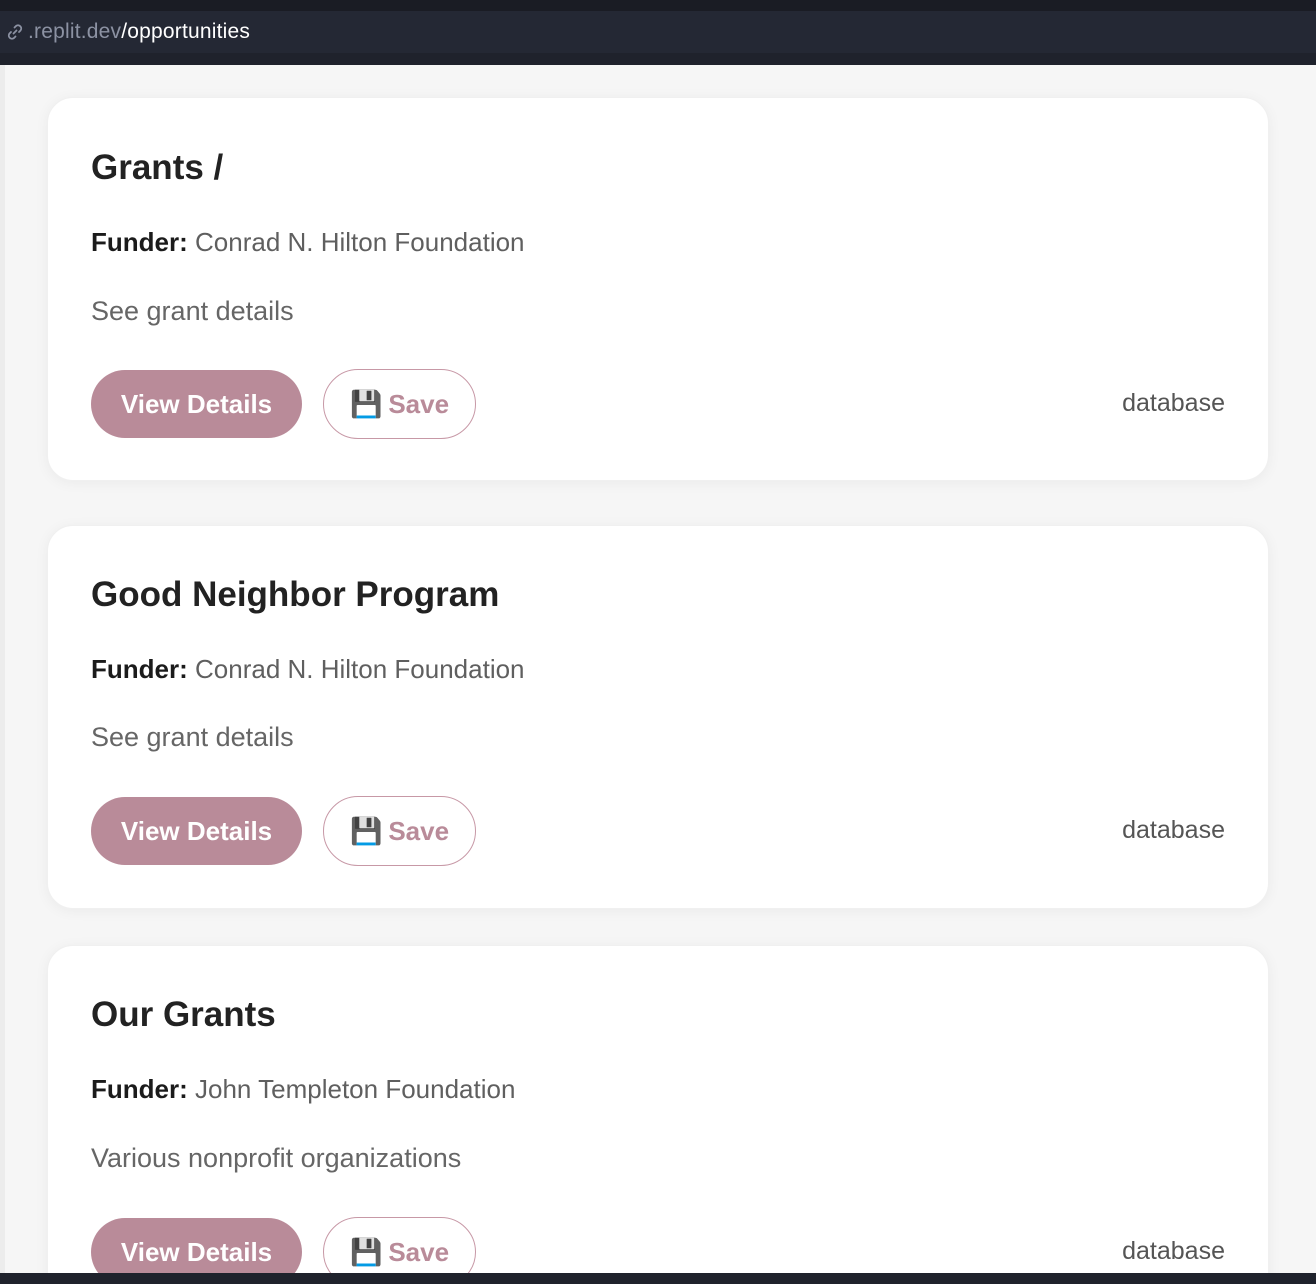 Image resolution: width=1316 pixels, height=1284 pixels. I want to click on url-field: .replit.dev/opportunities, so click(658, 32).